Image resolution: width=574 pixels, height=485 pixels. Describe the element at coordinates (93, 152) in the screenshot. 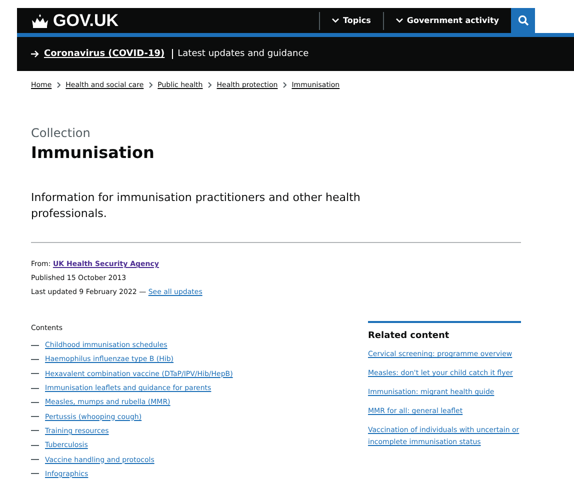

I see `page-title: Immunisation` at that location.